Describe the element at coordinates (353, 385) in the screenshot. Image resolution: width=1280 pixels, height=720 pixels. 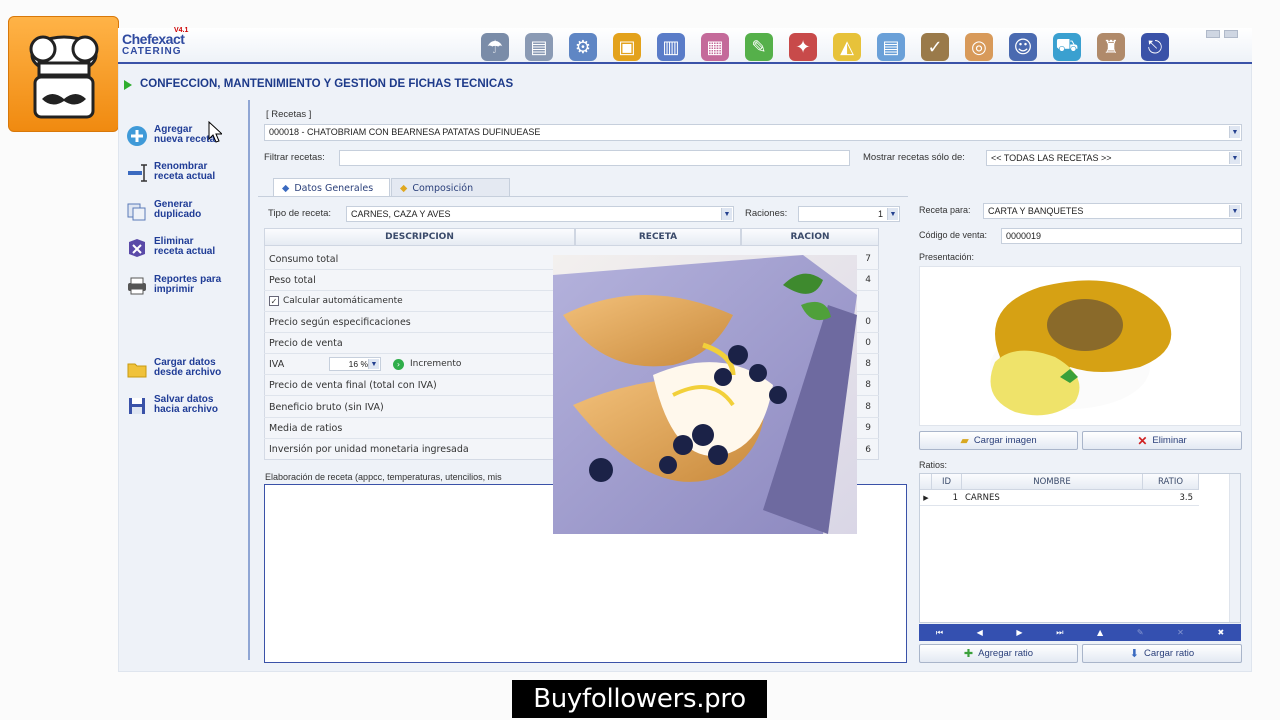
I see `row-label: Precio de venta final (total con IVA)` at that location.